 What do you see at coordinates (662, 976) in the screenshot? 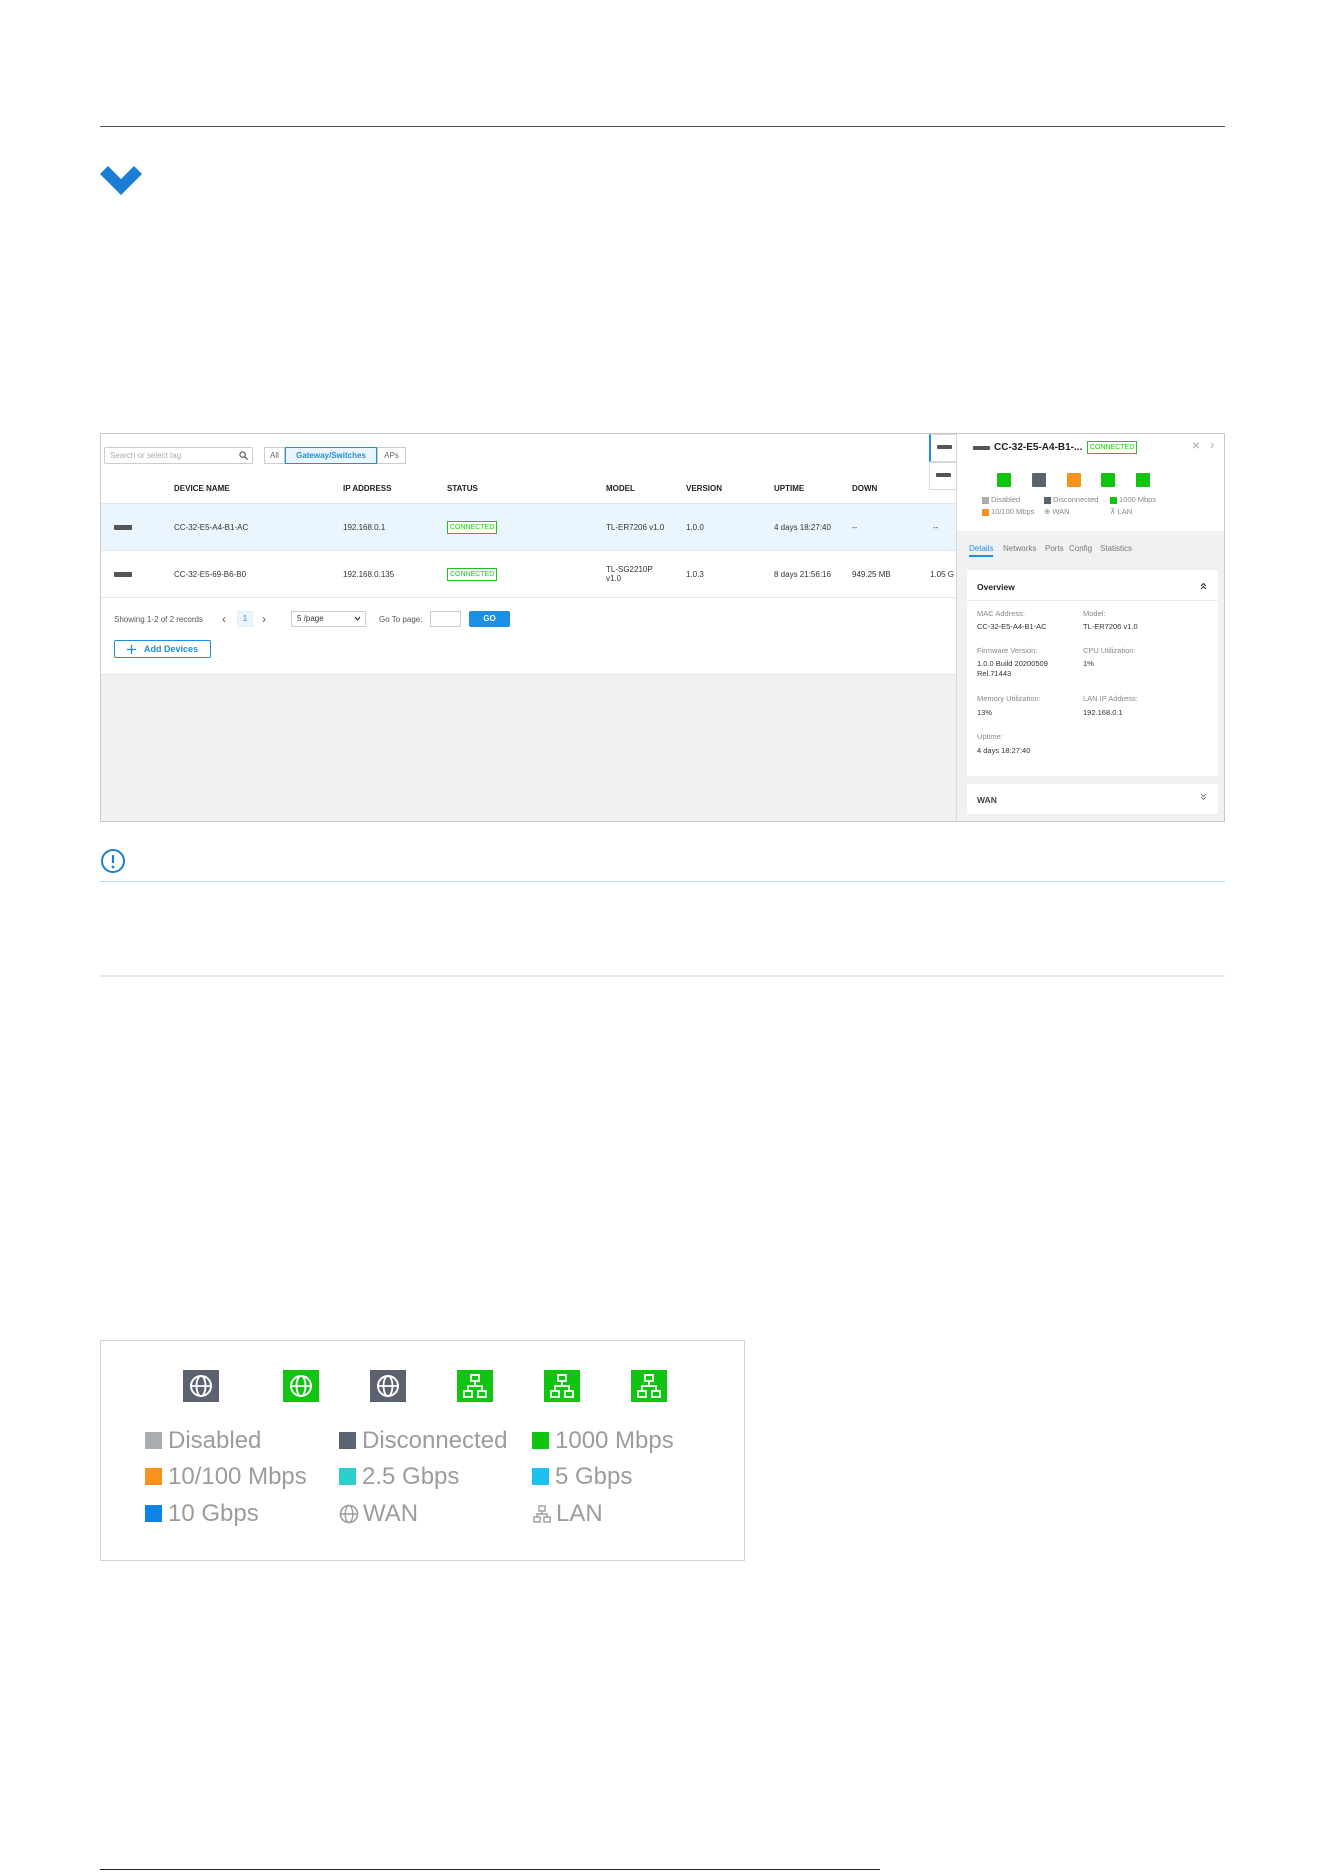
I see `note-bottom-divider` at bounding box center [662, 976].